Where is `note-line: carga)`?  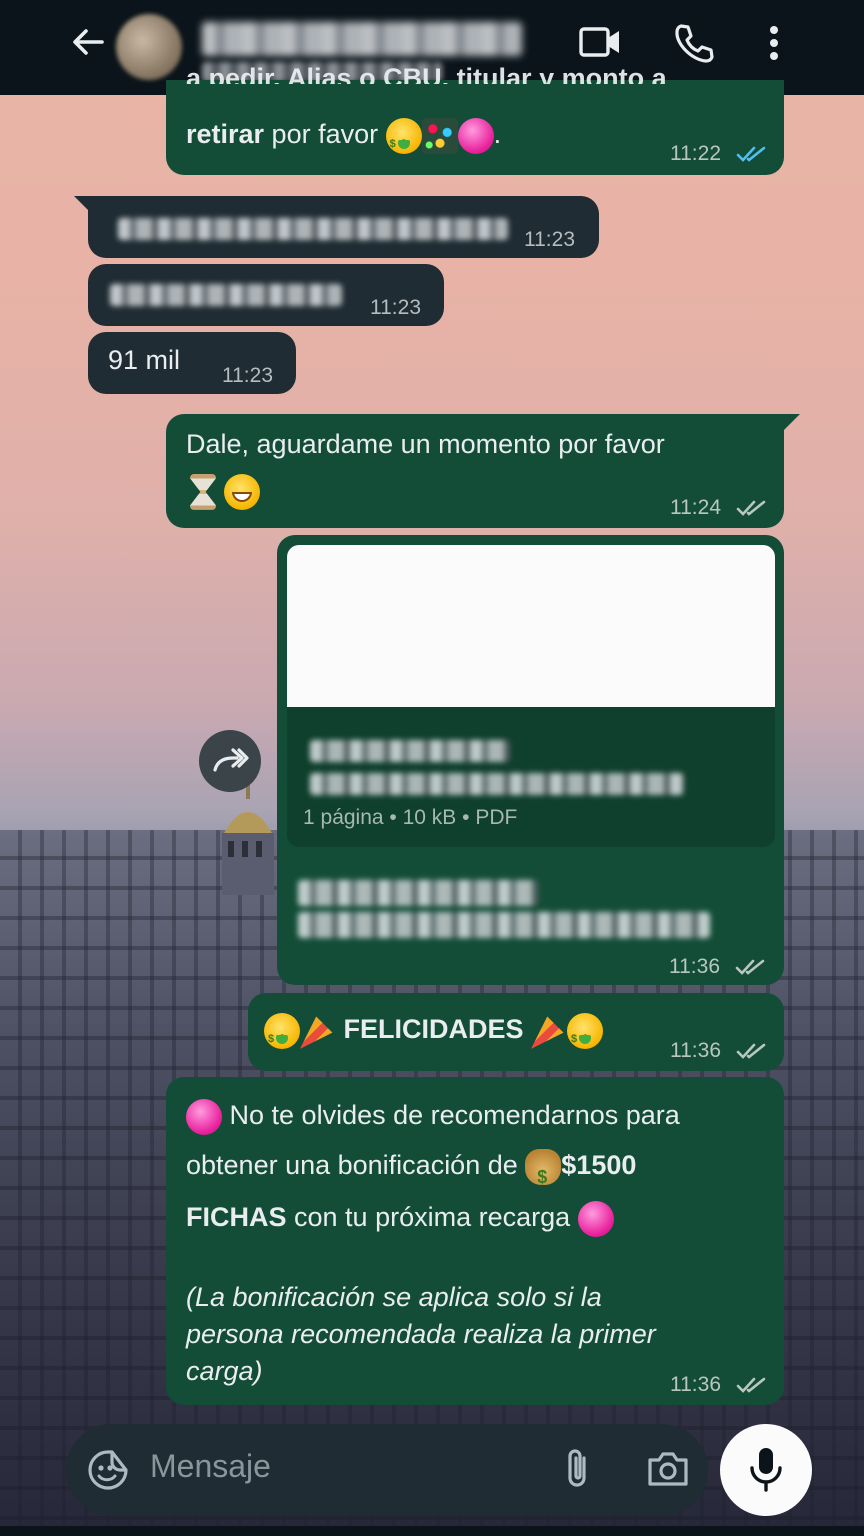 note-line: carga) is located at coordinates (224, 1371).